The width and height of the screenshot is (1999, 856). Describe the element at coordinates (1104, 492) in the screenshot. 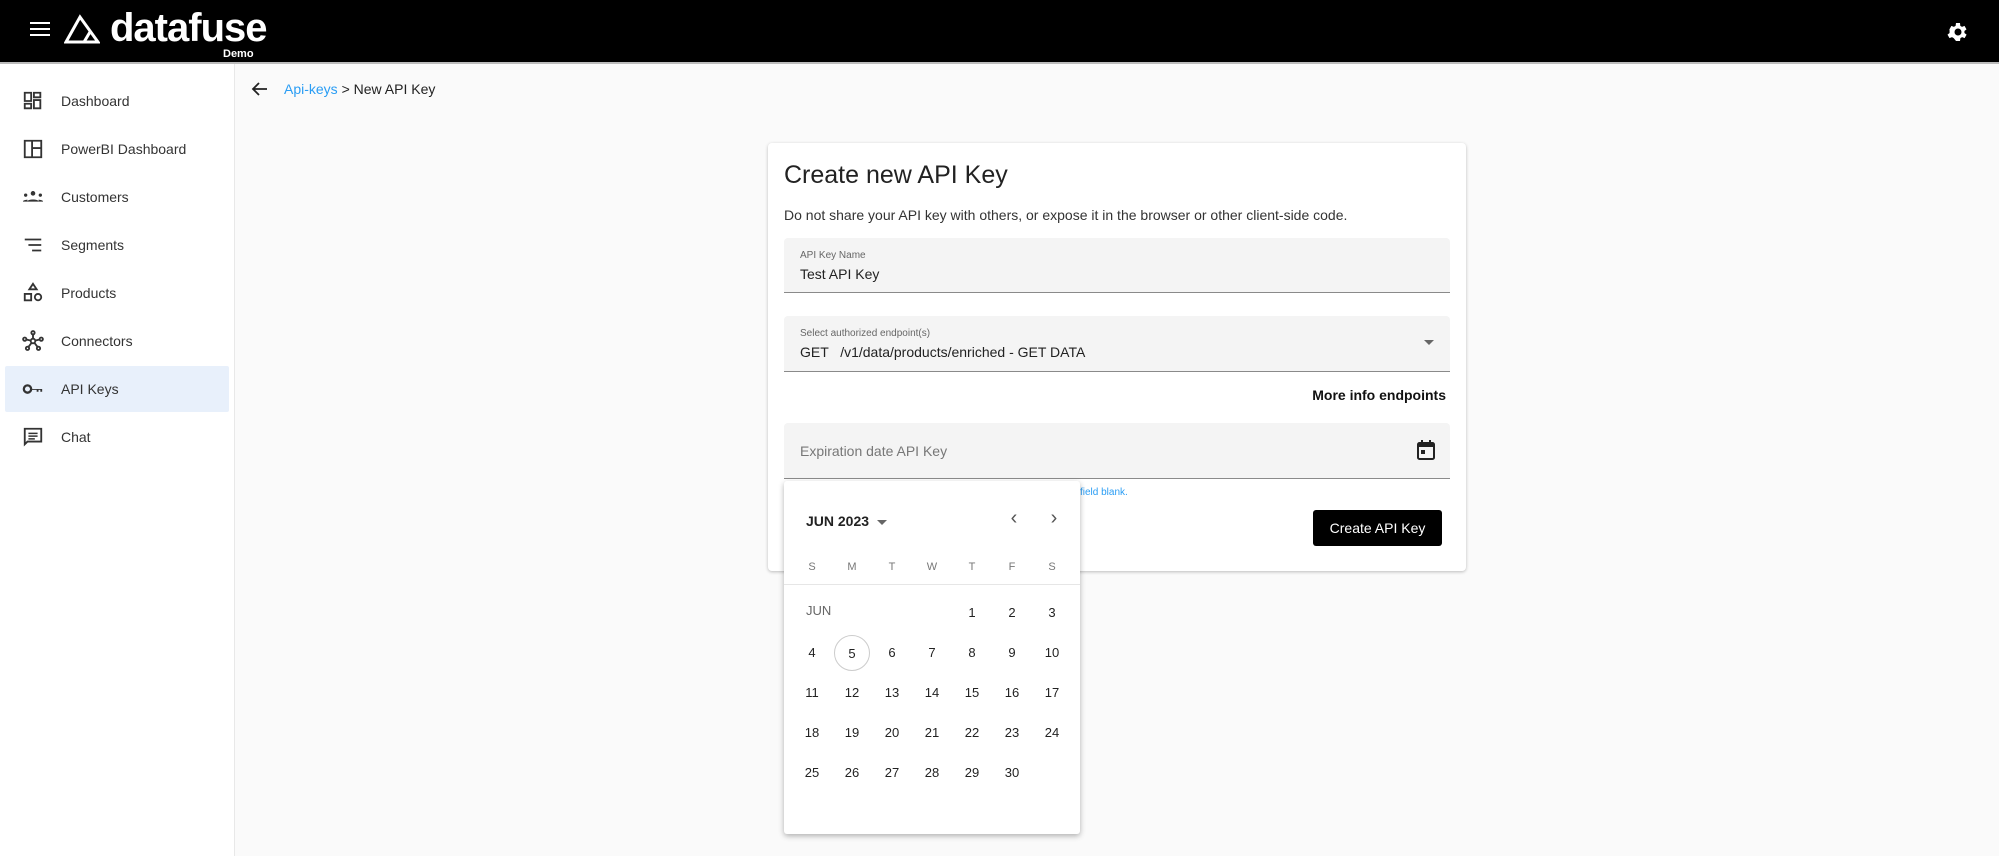

I see `helper-text: field blank.` at that location.